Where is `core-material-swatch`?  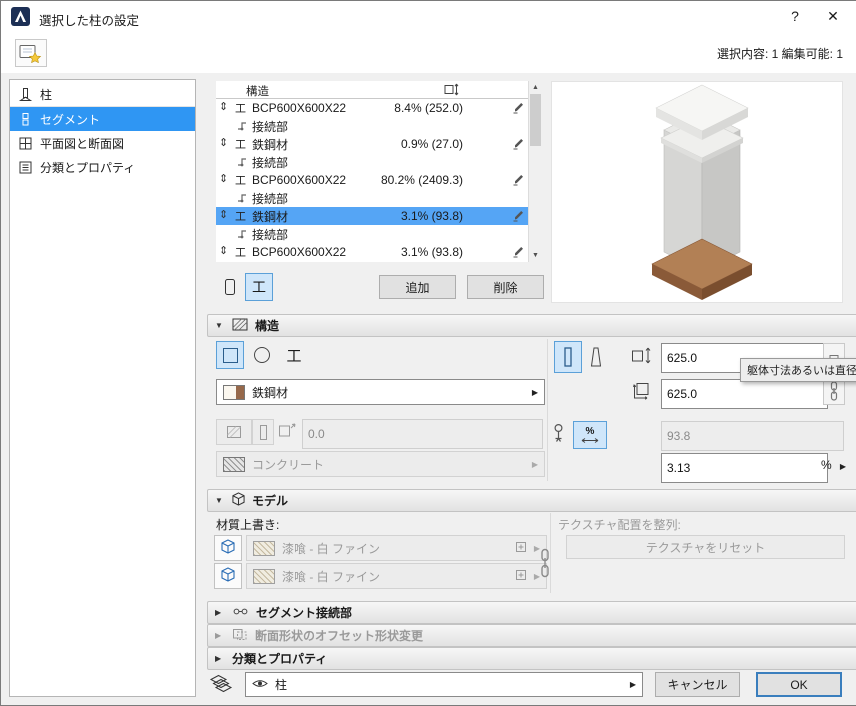 core-material-swatch is located at coordinates (234, 464).